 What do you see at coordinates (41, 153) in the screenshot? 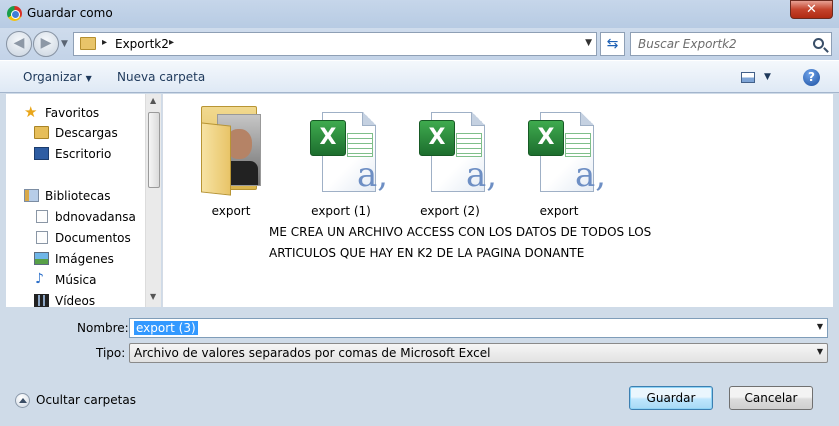
I see `desktop-icon` at bounding box center [41, 153].